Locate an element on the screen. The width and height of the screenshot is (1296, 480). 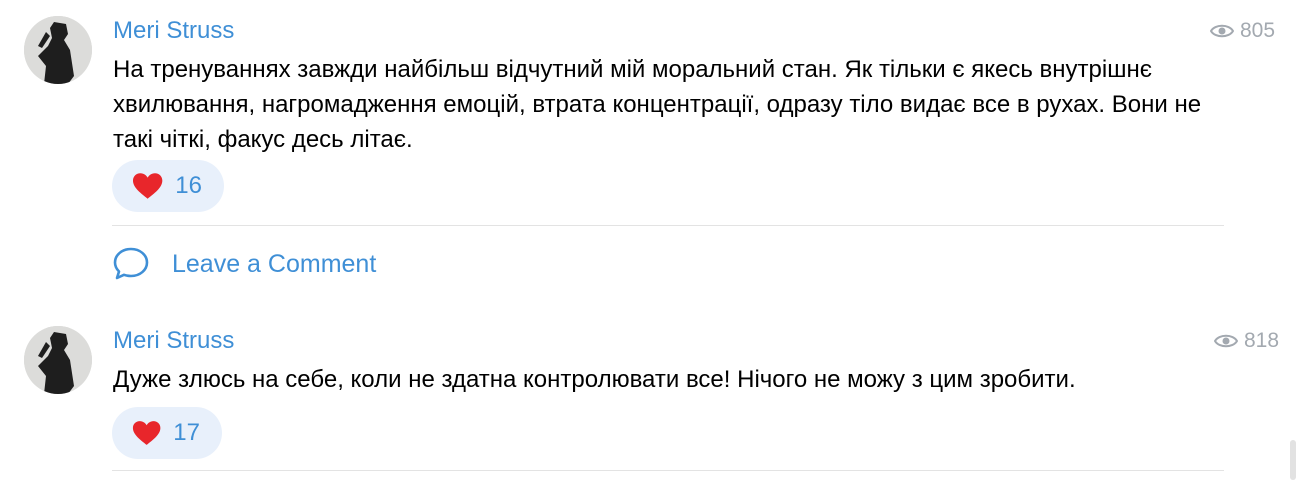
speech-bubble-icon is located at coordinates (131, 263).